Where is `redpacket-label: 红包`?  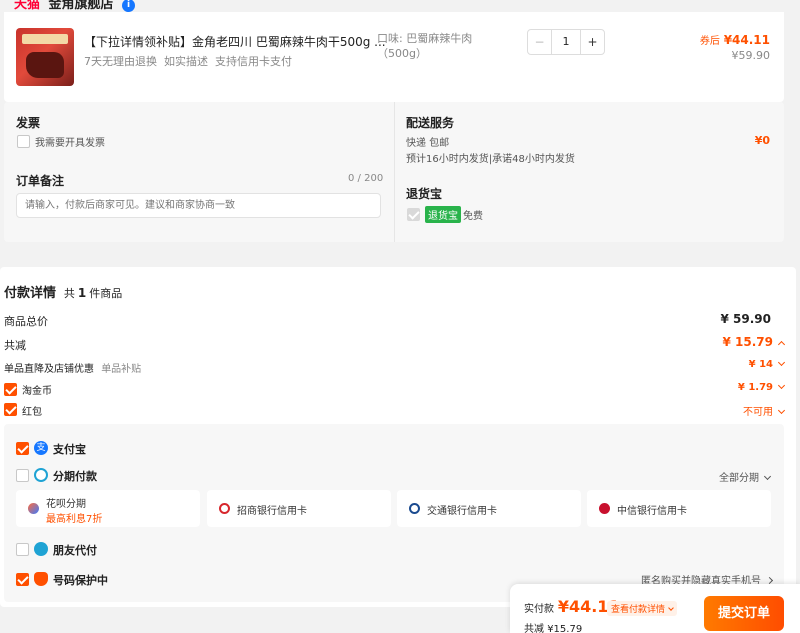 redpacket-label: 红包 is located at coordinates (32, 412).